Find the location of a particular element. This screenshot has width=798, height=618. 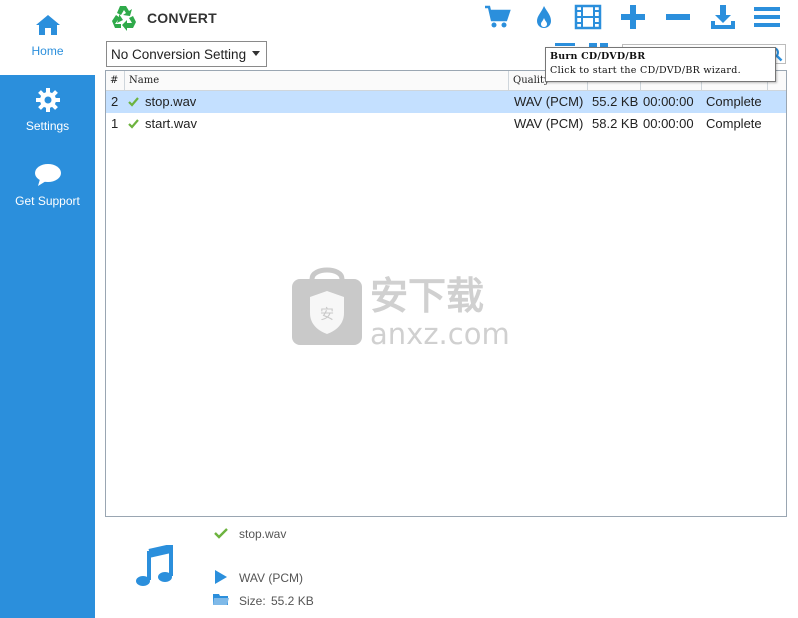

hamburger-menu-icon is located at coordinates (767, 18).